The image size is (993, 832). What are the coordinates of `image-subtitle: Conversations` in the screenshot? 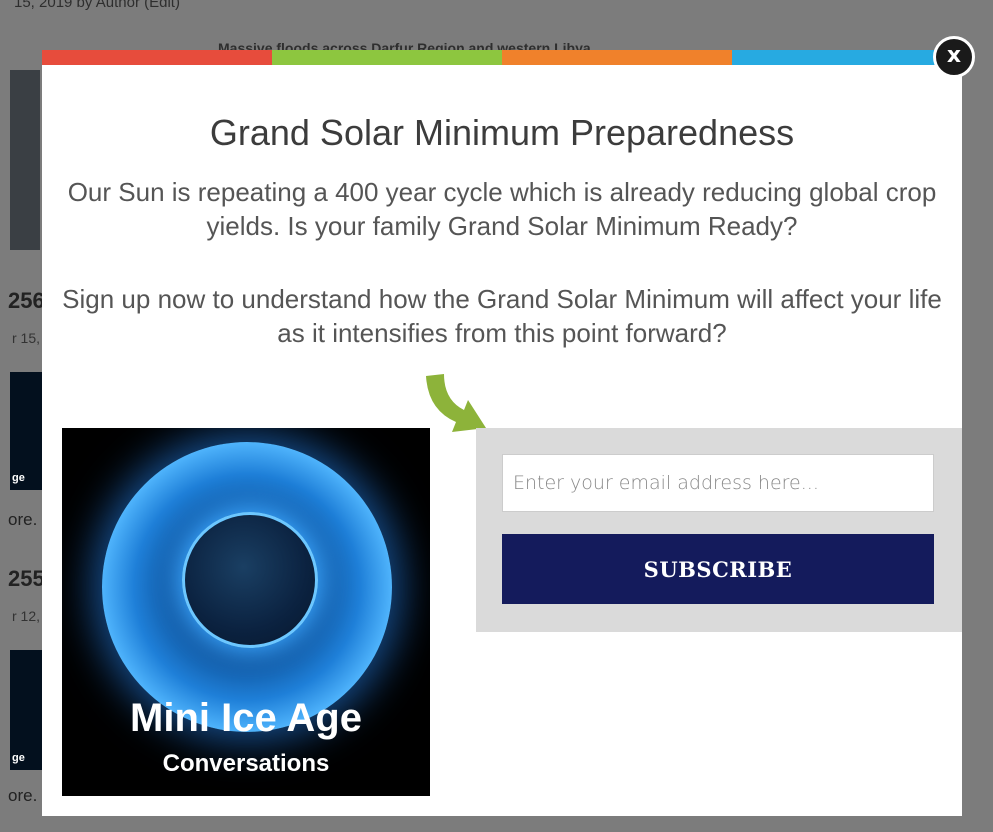 It's located at (246, 763).